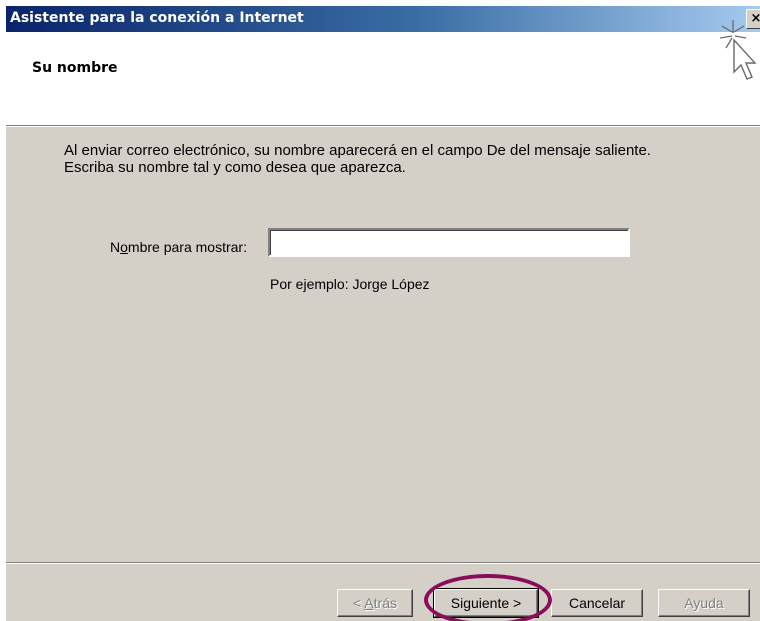 Image resolution: width=760 pixels, height=621 pixels. Describe the element at coordinates (704, 603) in the screenshot. I see `help-button: Ayuda` at that location.